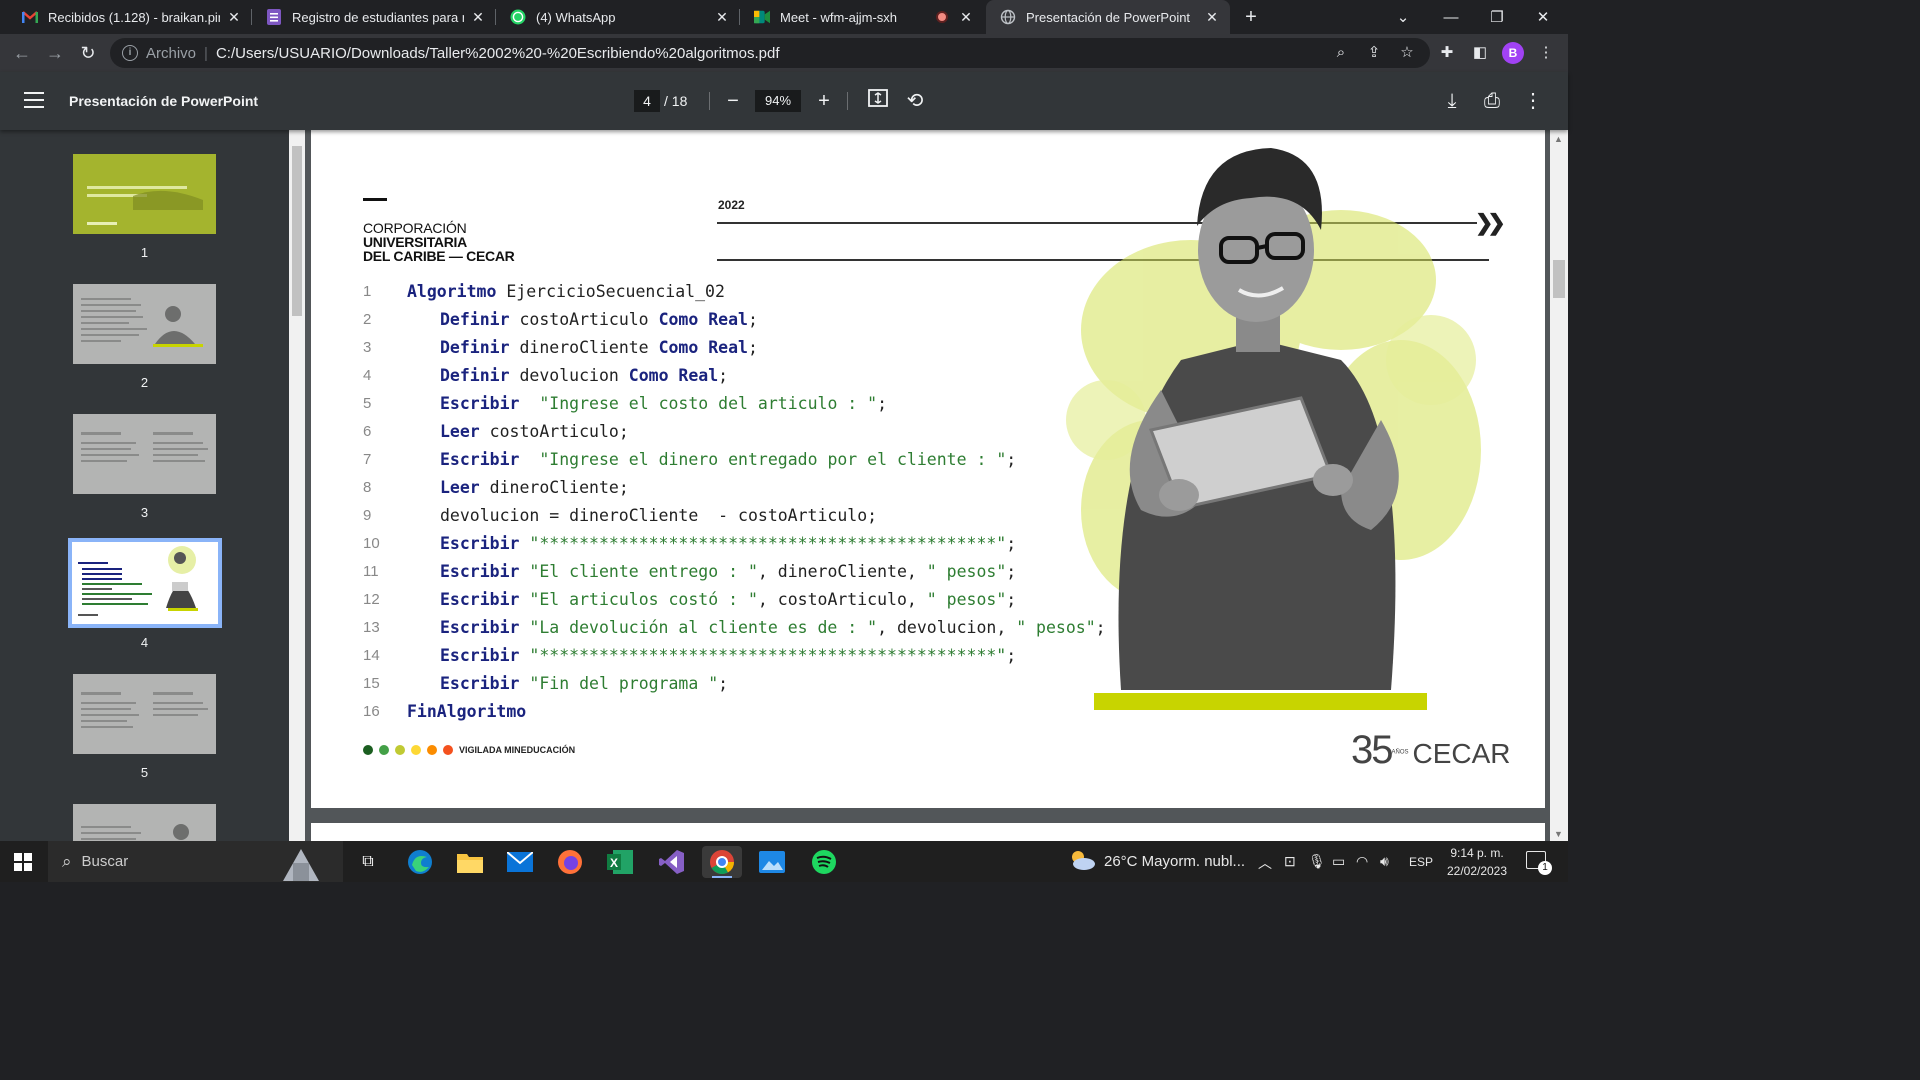 The width and height of the screenshot is (1920, 1080). I want to click on volume-icon: 🔊︎, so click(1384, 861).